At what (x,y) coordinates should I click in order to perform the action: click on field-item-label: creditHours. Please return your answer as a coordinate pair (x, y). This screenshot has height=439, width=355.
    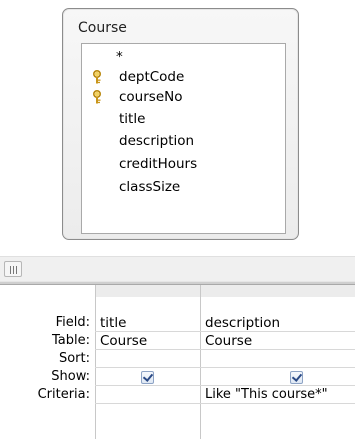
    Looking at the image, I should click on (158, 164).